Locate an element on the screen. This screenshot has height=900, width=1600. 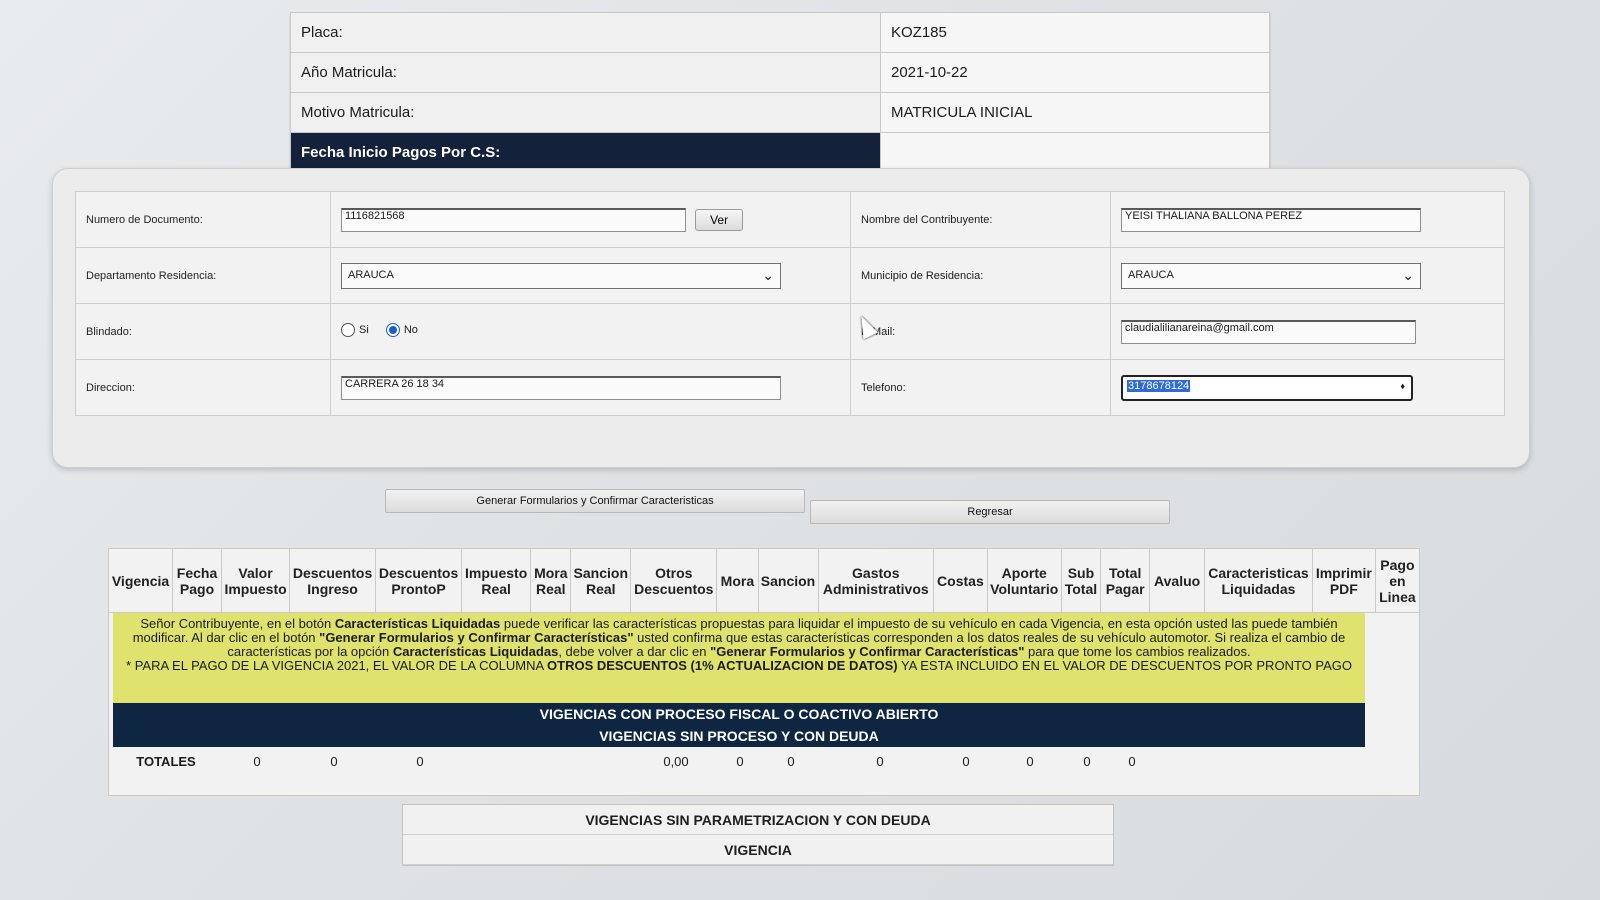
nombre-label: Nombre del Contribuyente: is located at coordinates (980, 219).